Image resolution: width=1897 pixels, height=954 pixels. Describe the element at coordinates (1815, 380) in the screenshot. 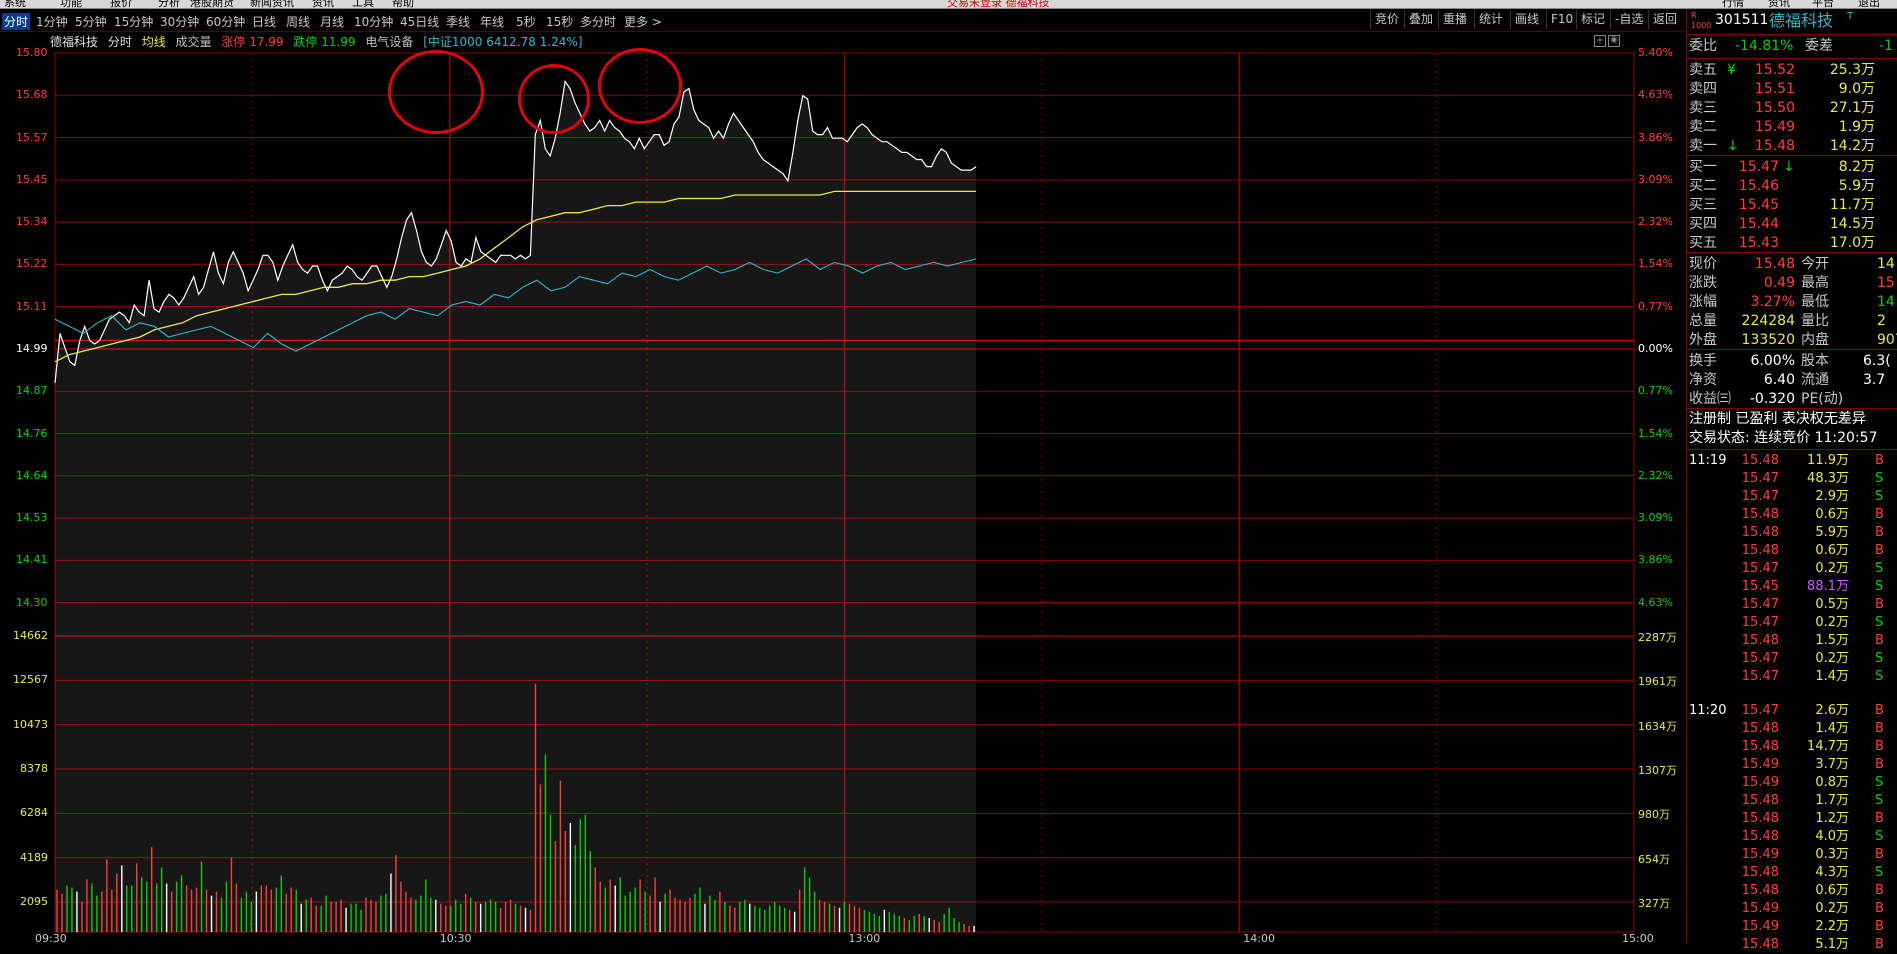

I see `stat-label: 流通` at that location.